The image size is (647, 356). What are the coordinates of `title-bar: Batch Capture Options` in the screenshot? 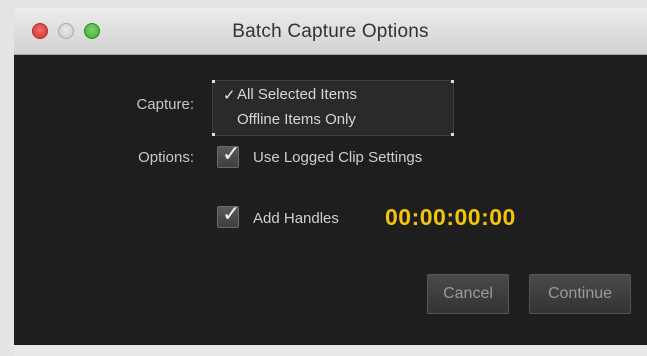 It's located at (330, 31).